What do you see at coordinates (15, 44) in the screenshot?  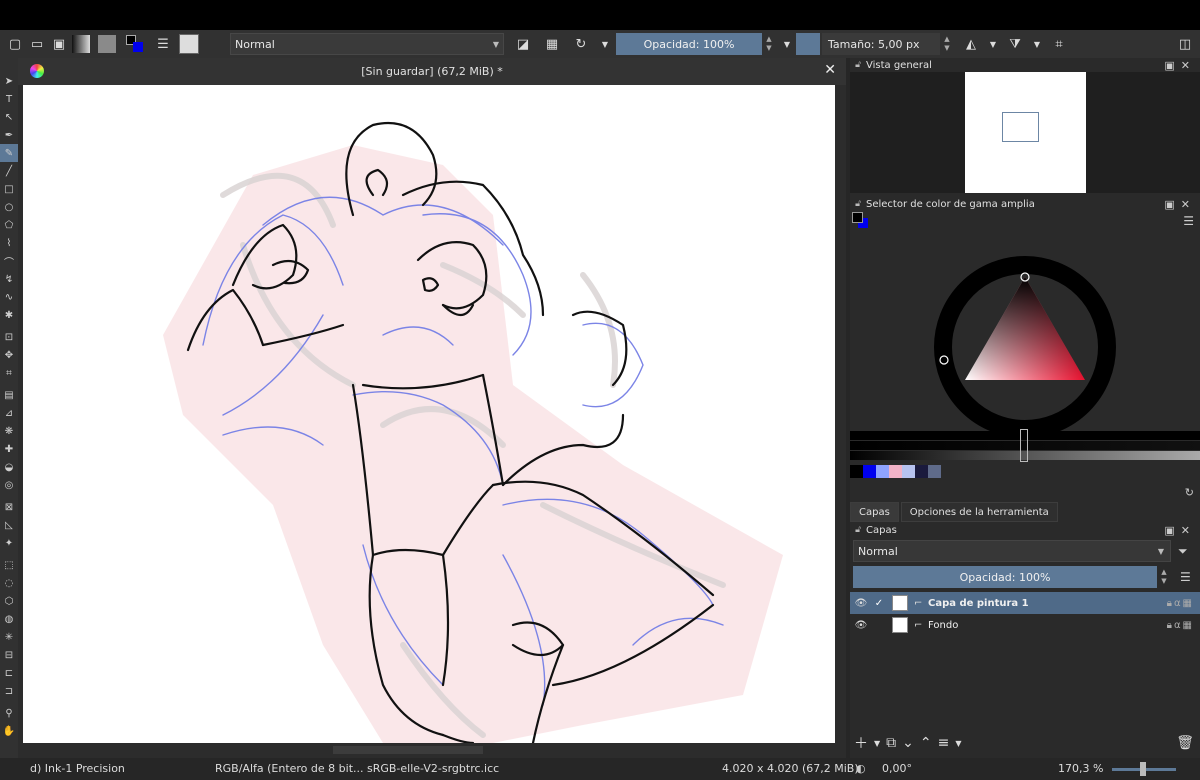 I see `new-doc-icon: ▢` at bounding box center [15, 44].